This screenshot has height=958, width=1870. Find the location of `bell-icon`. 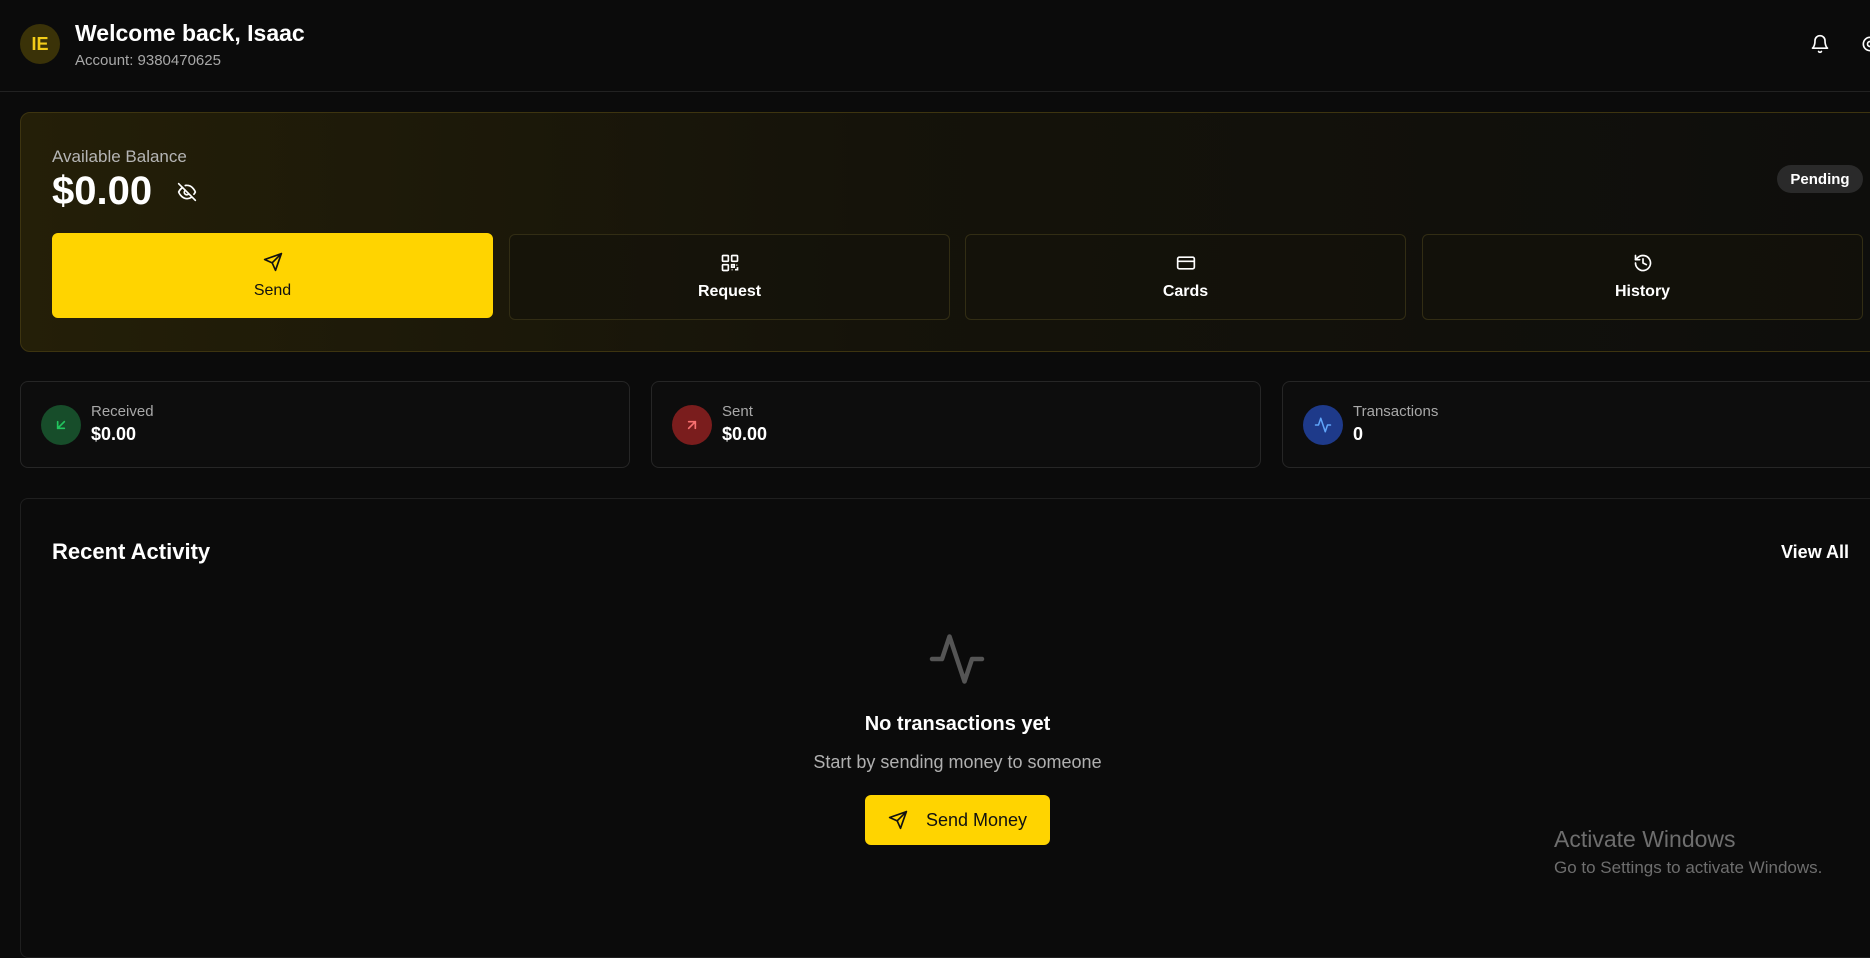

bell-icon is located at coordinates (1820, 44).